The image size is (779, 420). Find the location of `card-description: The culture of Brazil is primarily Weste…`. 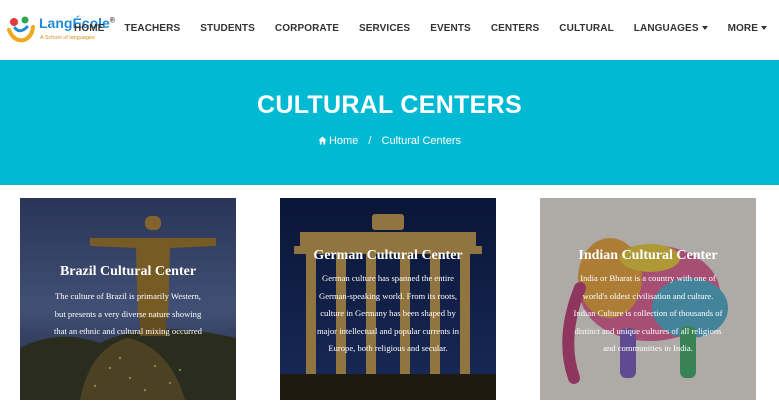

card-description: The culture of Brazil is primarily Weste… is located at coordinates (128, 313).